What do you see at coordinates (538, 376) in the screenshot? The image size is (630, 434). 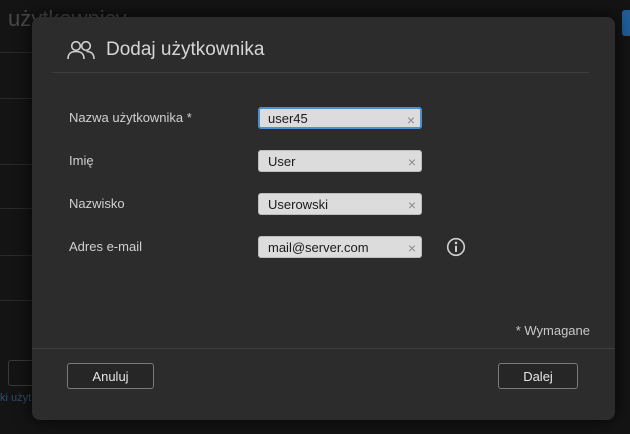 I see `next-button: Dalej` at bounding box center [538, 376].